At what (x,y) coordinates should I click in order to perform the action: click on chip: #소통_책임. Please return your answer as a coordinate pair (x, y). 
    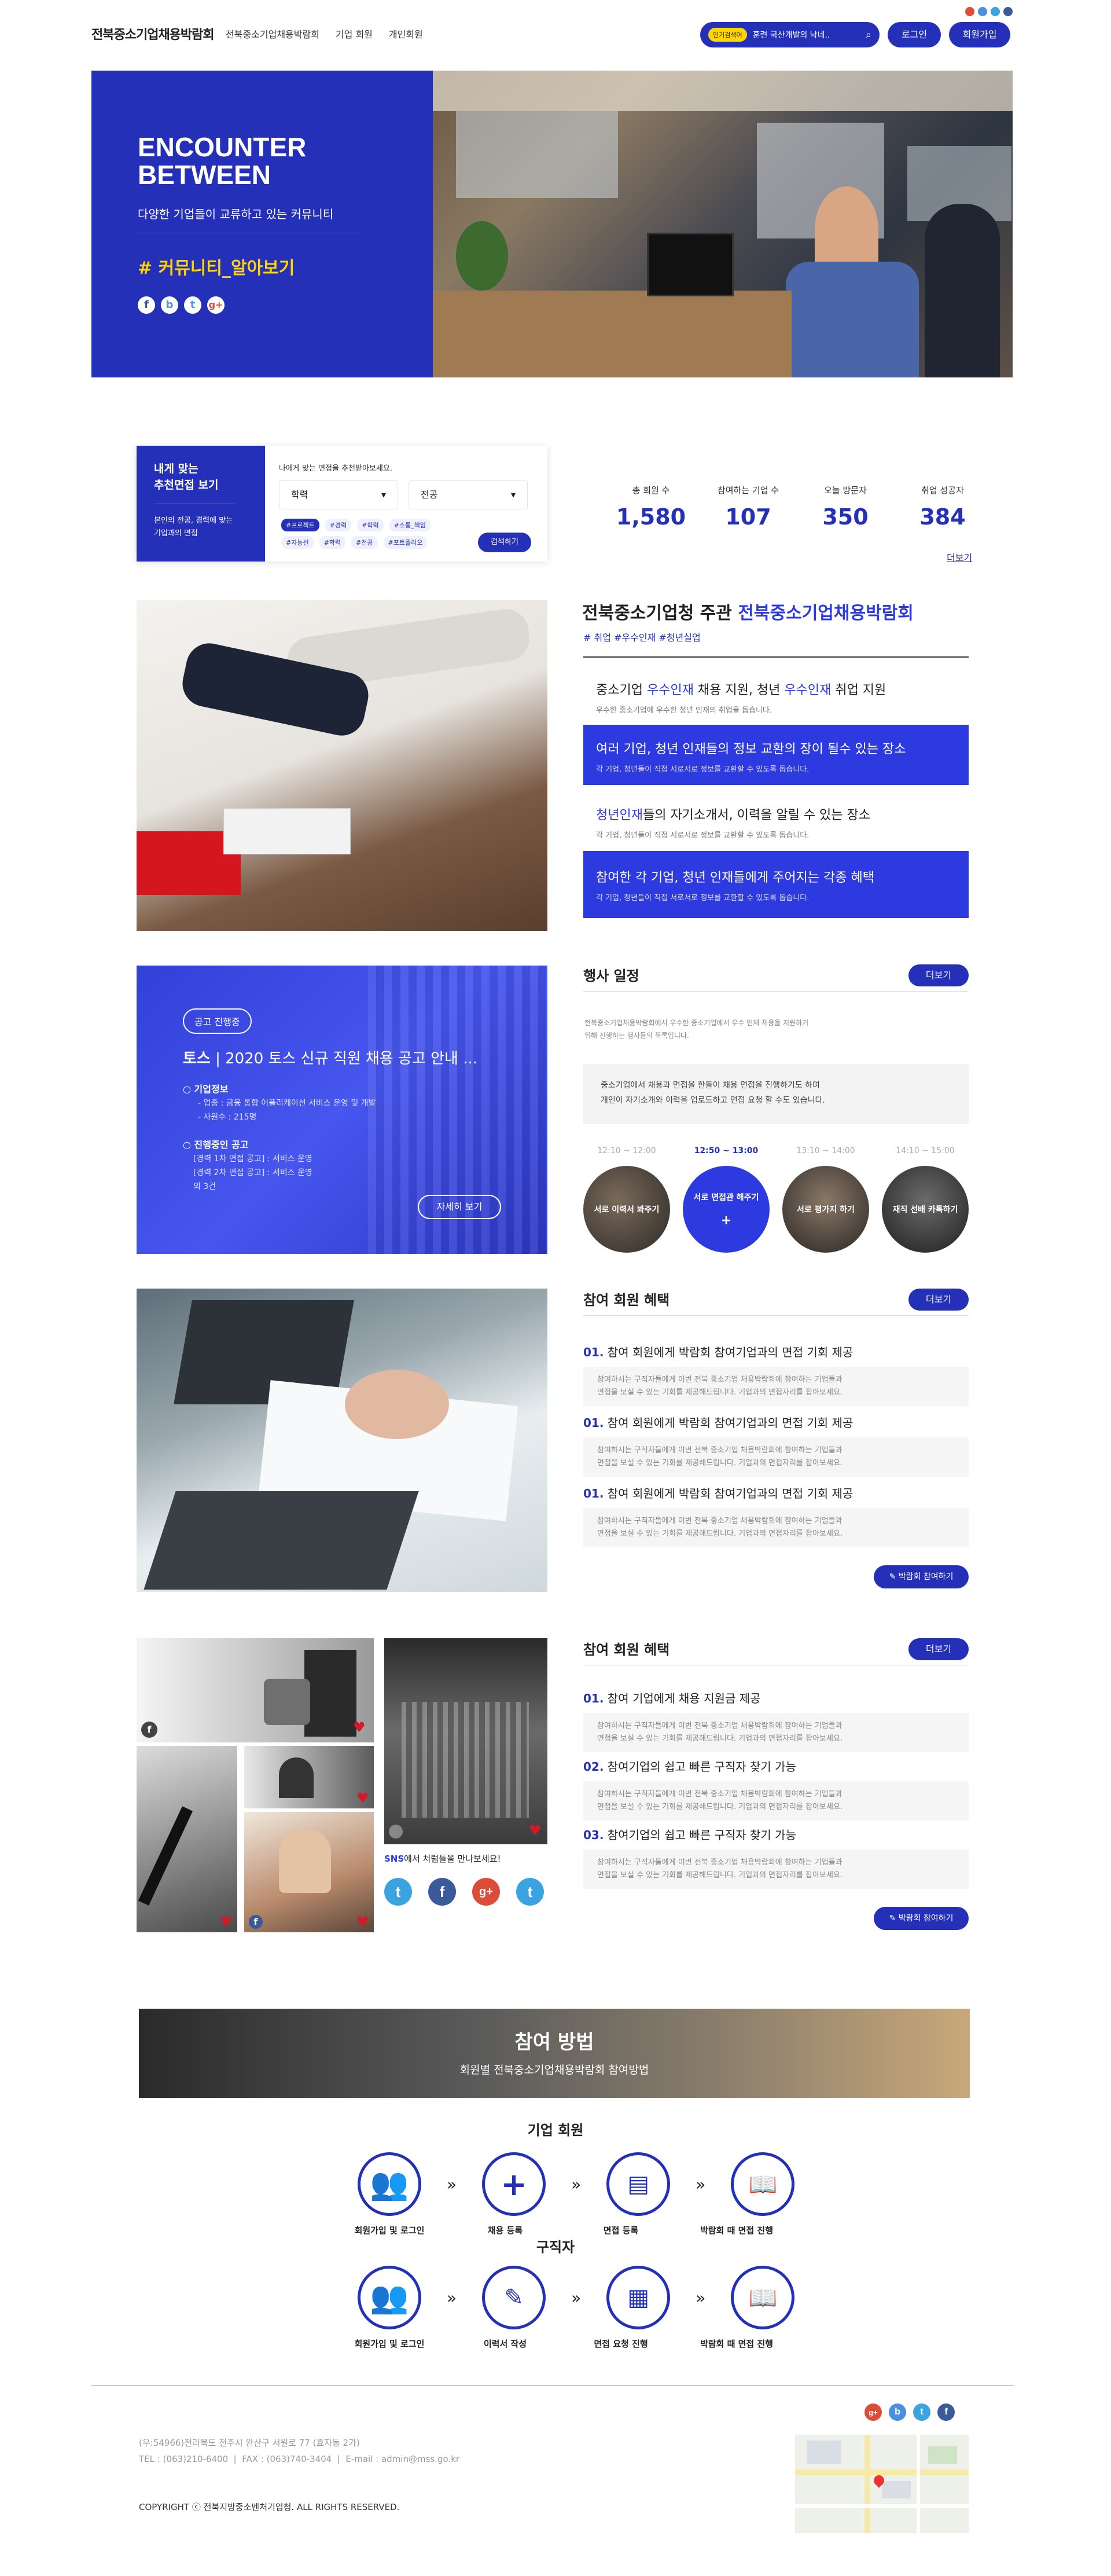
    Looking at the image, I should click on (410, 525).